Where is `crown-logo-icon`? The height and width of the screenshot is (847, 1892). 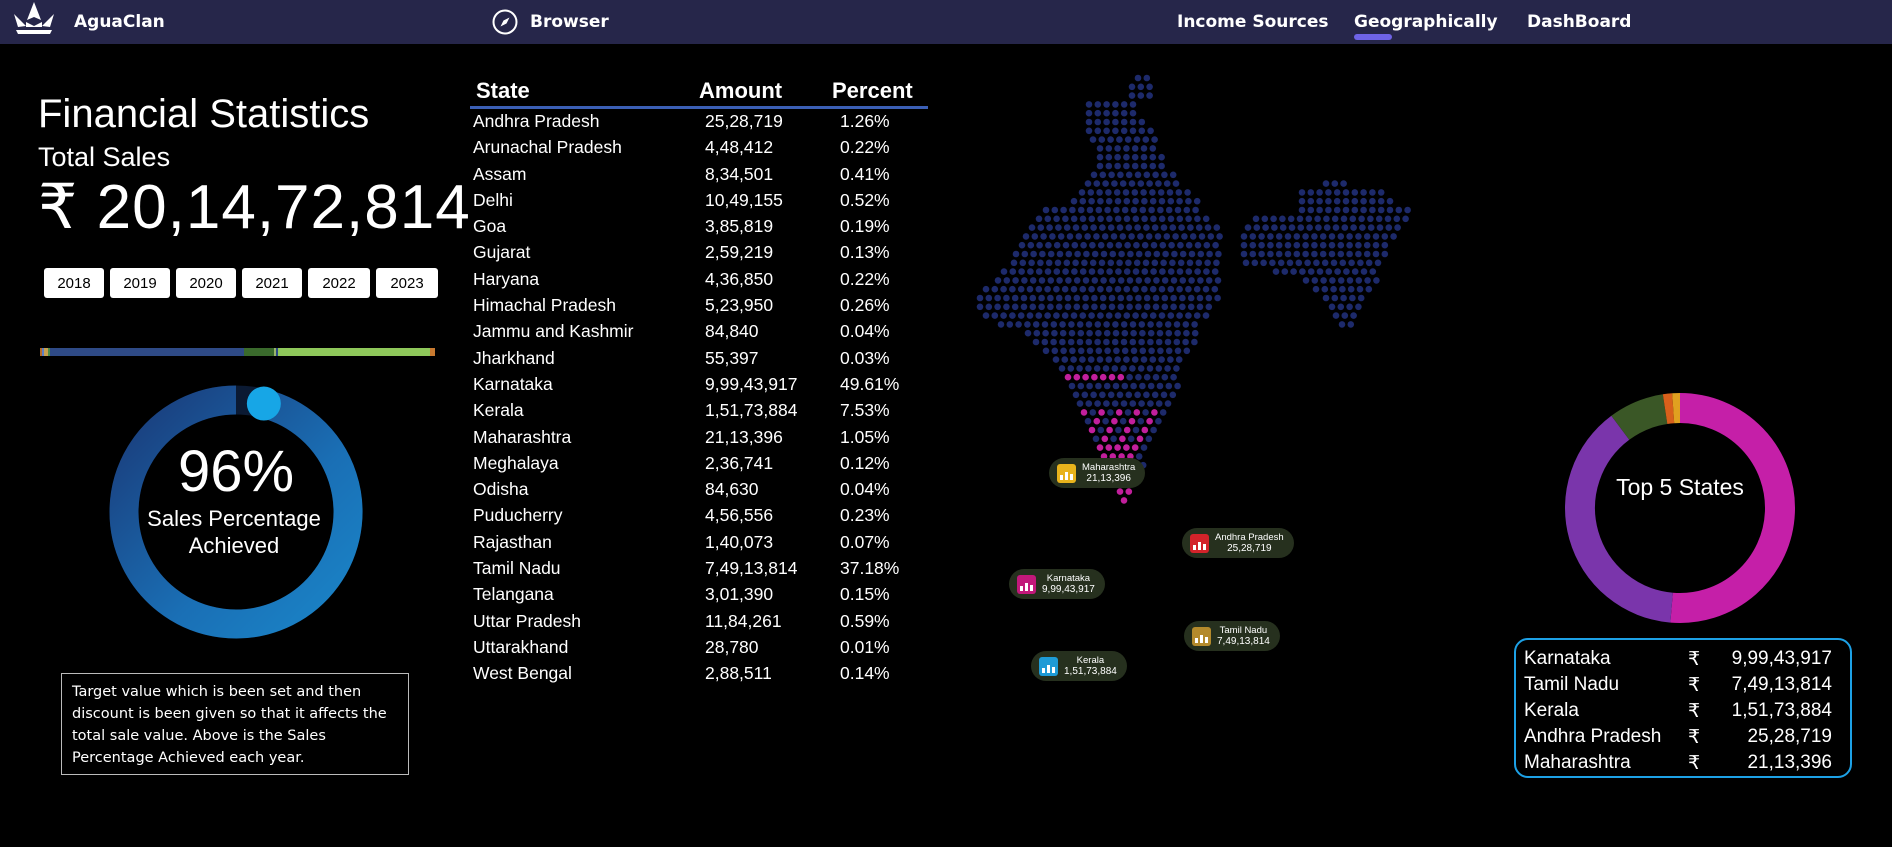 crown-logo-icon is located at coordinates (34, 20).